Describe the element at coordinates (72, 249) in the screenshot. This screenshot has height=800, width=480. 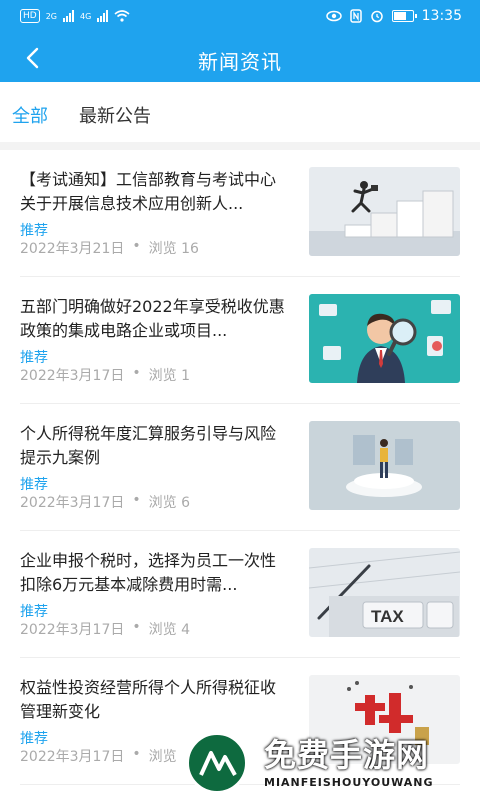
I see `news-date: 2022年3月21日` at that location.